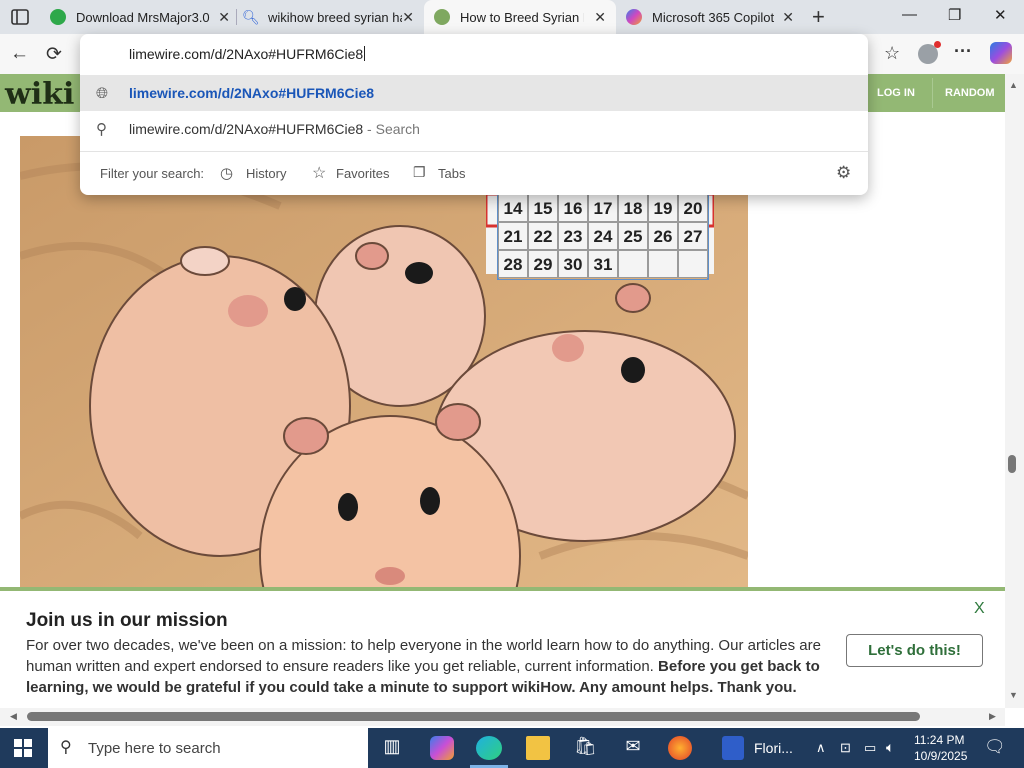  What do you see at coordinates (442, 748) in the screenshot?
I see `copilot-taskbar-icon` at bounding box center [442, 748].